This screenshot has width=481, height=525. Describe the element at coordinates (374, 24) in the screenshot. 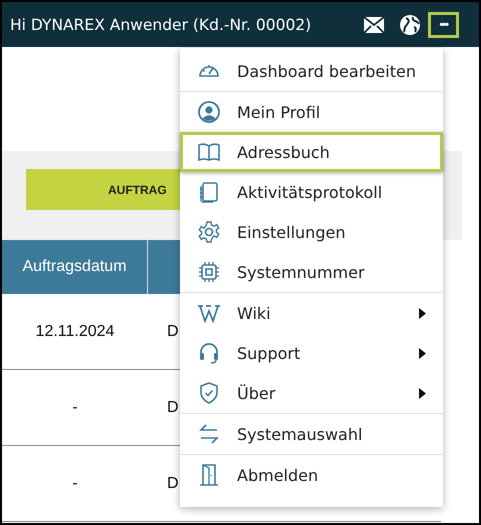

I see `mail-icon` at that location.